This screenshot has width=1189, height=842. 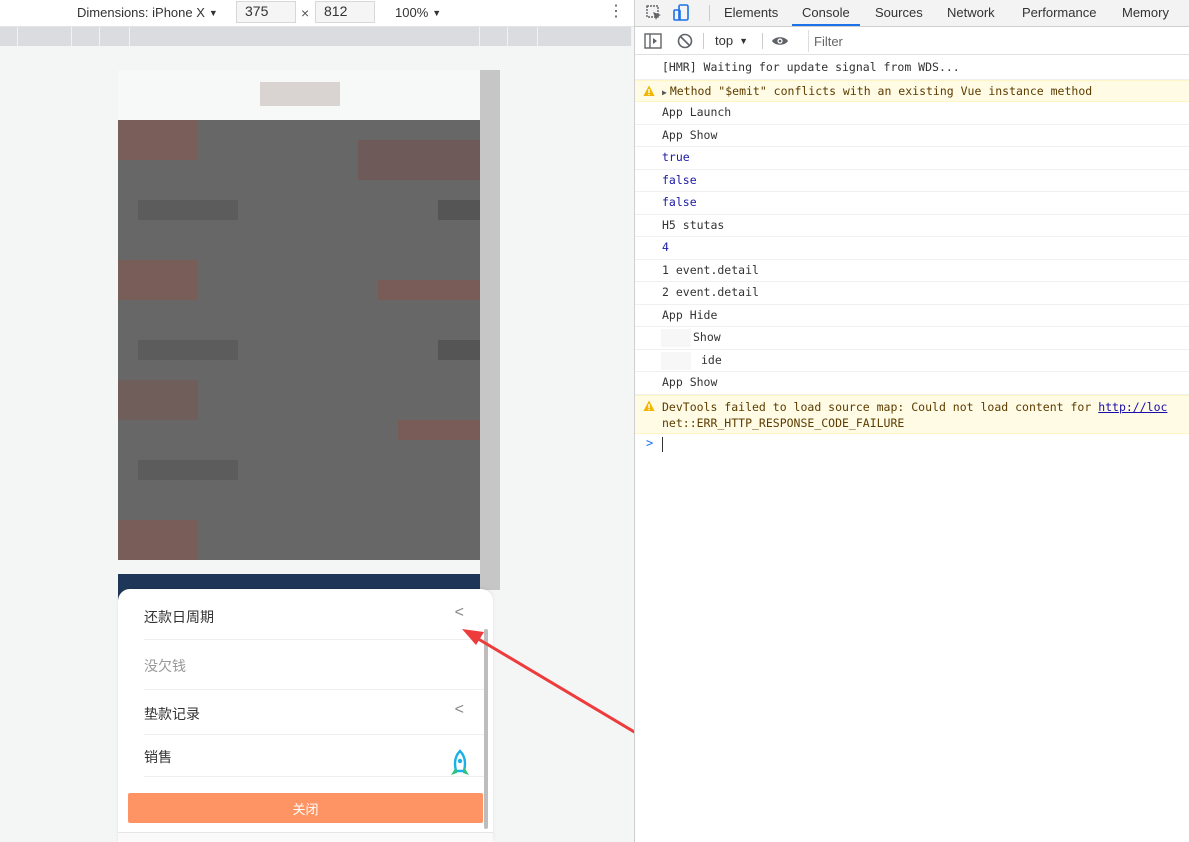 I want to click on tab-performance: Performance, so click(x=1059, y=13).